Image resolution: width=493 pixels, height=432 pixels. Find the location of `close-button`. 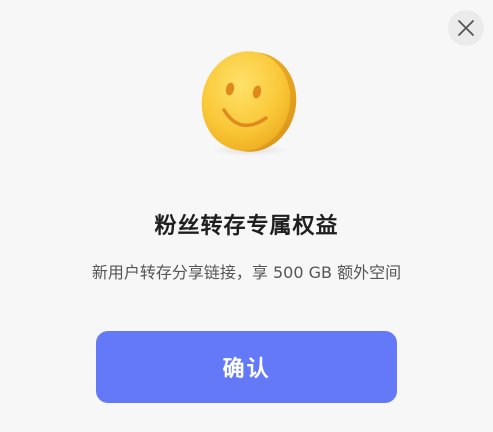

close-button is located at coordinates (466, 28).